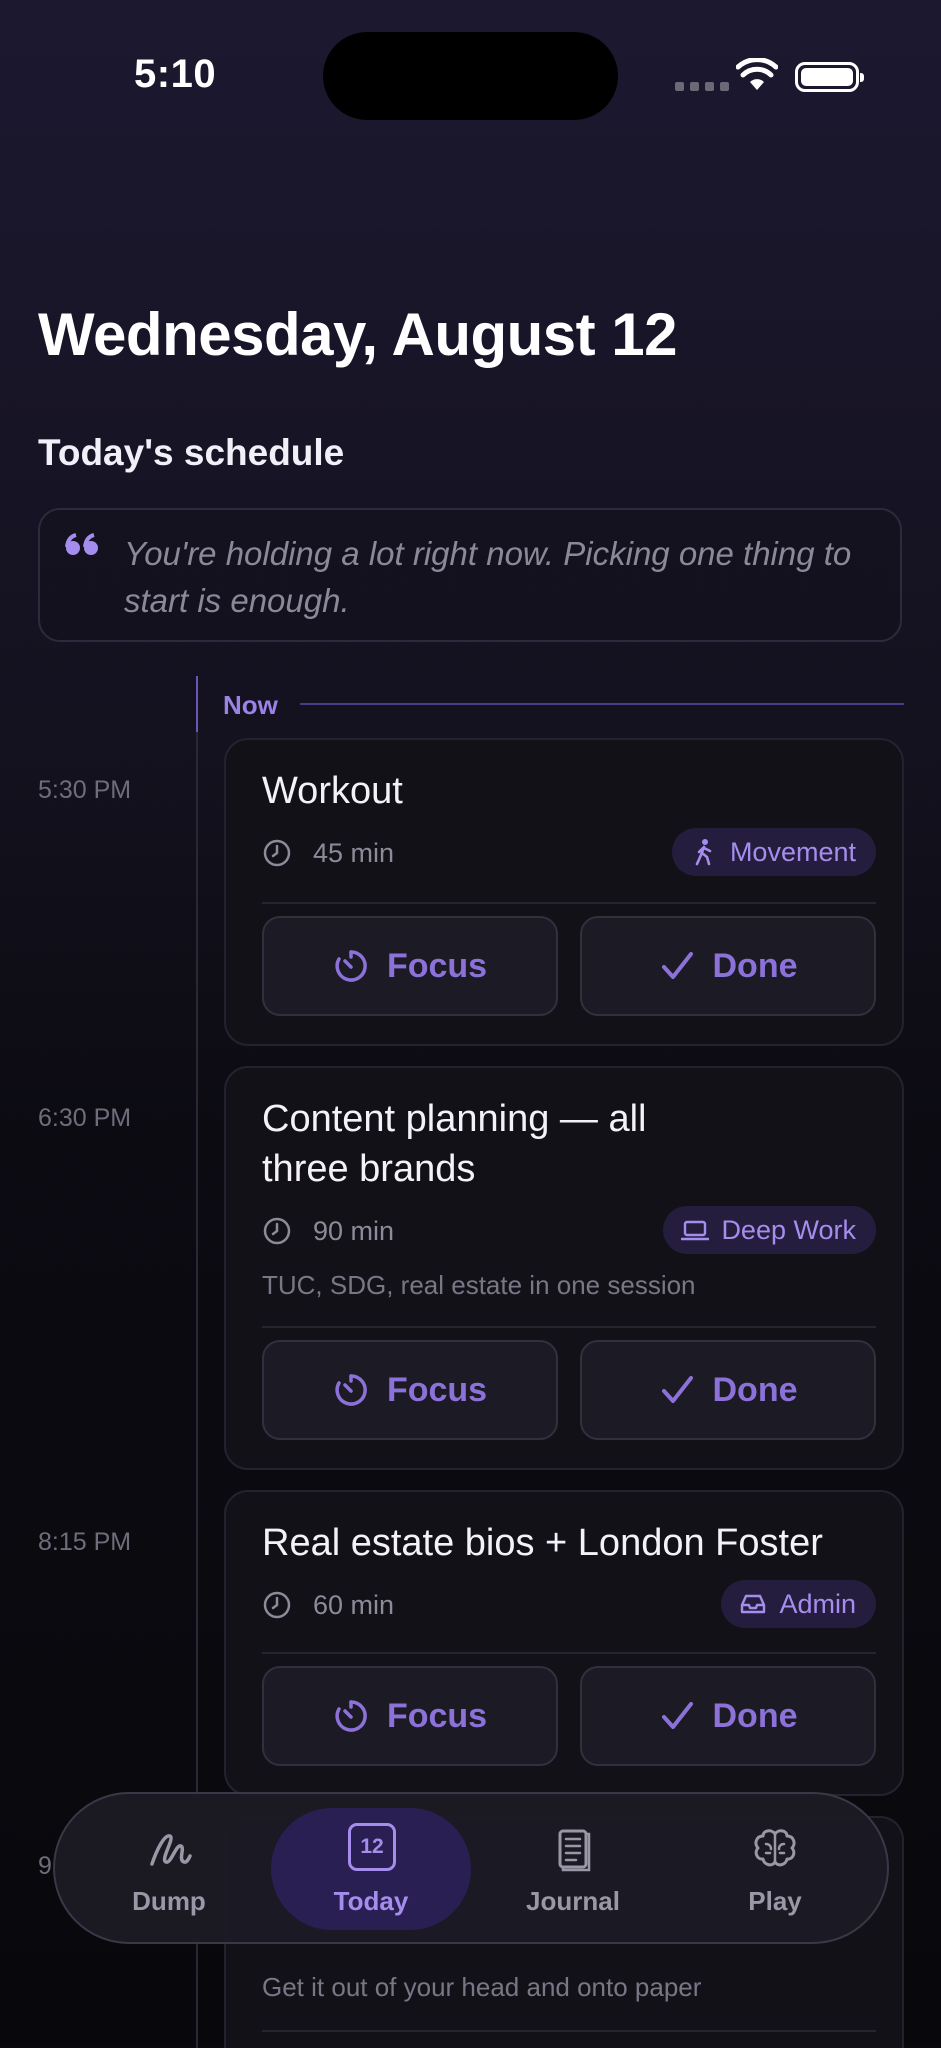 The image size is (941, 2048). I want to click on task-note: TUC, SDG, real estate in one session, so click(479, 1285).